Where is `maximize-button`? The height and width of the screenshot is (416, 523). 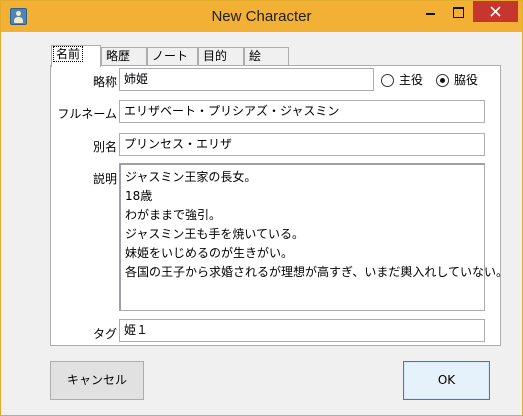
maximize-button is located at coordinates (458, 11).